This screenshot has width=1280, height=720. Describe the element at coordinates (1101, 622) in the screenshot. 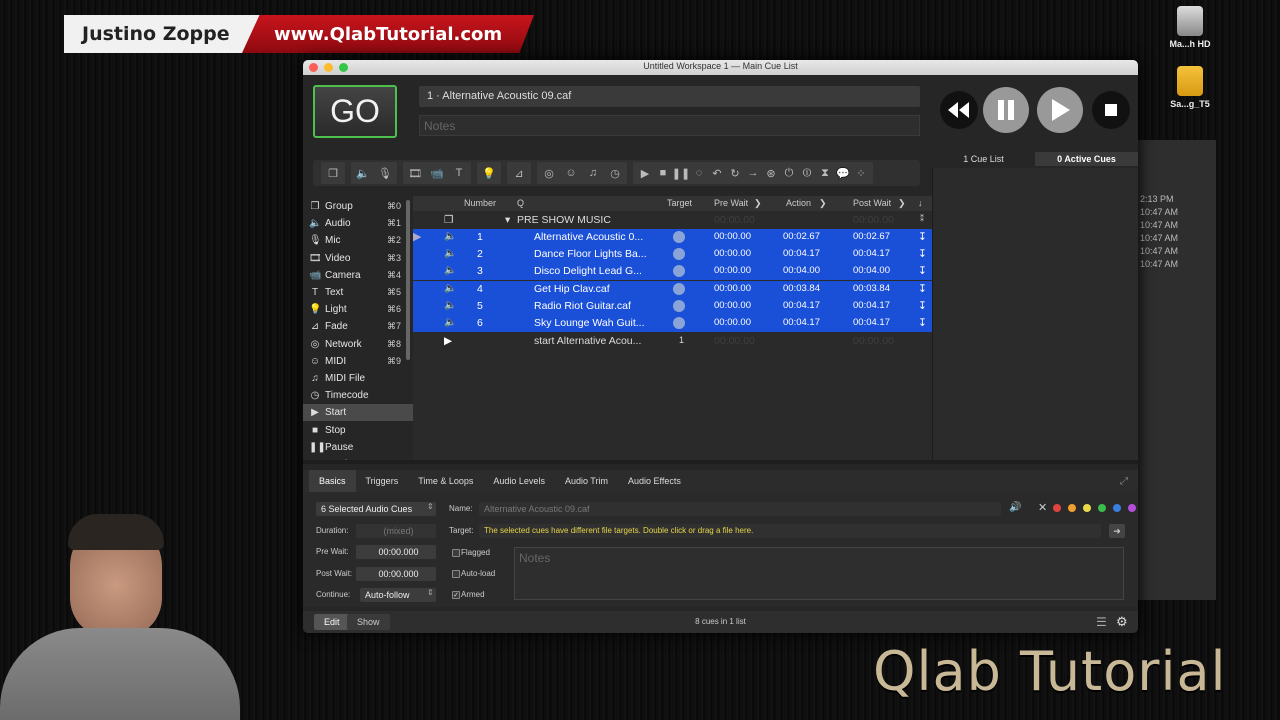

I see `list-view-icon: ☰` at that location.